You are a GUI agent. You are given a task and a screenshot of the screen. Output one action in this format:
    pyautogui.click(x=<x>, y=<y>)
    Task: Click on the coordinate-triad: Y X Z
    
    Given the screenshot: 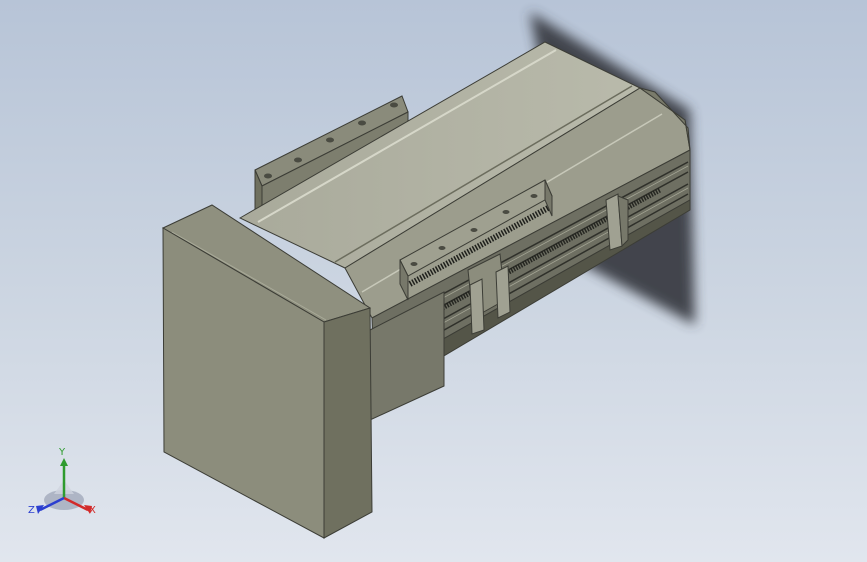 What is the action you would take?
    pyautogui.click(x=64, y=486)
    